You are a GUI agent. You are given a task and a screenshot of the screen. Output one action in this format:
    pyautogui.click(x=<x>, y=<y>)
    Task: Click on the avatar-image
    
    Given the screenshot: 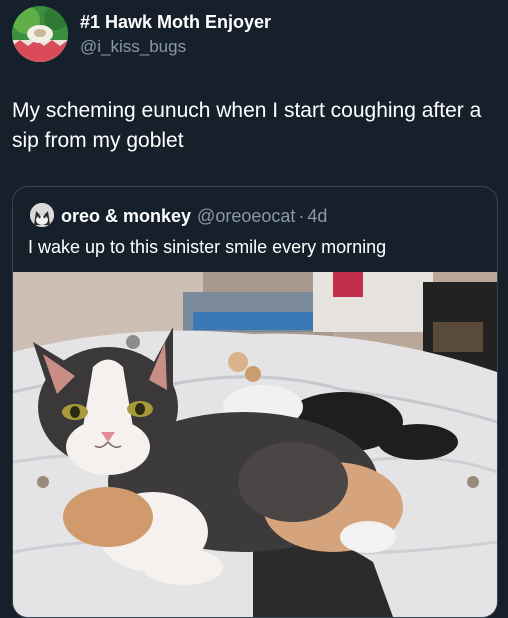 What is the action you would take?
    pyautogui.click(x=40, y=34)
    